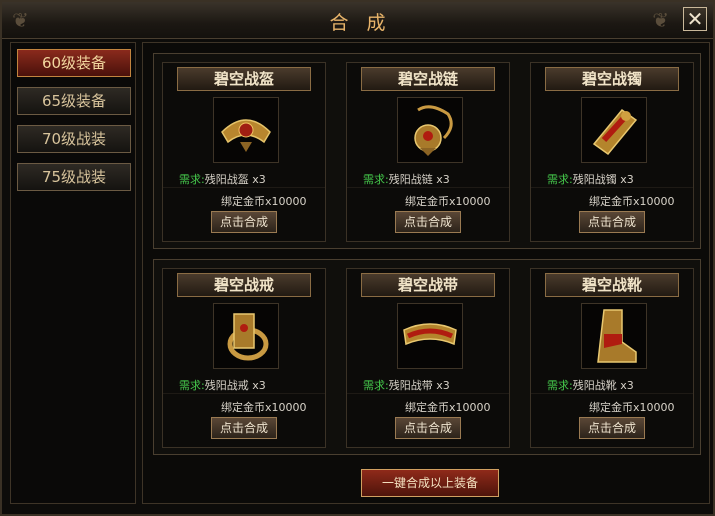  I want to click on requirement-text: 需求:残阳战链 x3, so click(406, 179).